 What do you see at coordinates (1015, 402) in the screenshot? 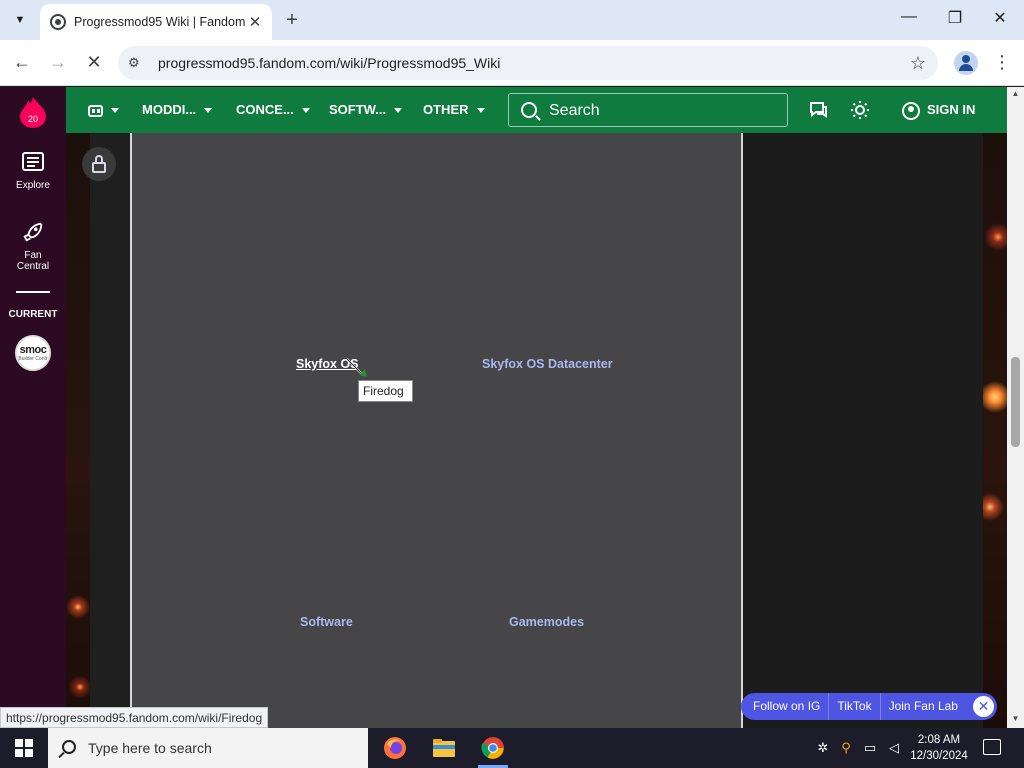
I see `scroll-thumb` at bounding box center [1015, 402].